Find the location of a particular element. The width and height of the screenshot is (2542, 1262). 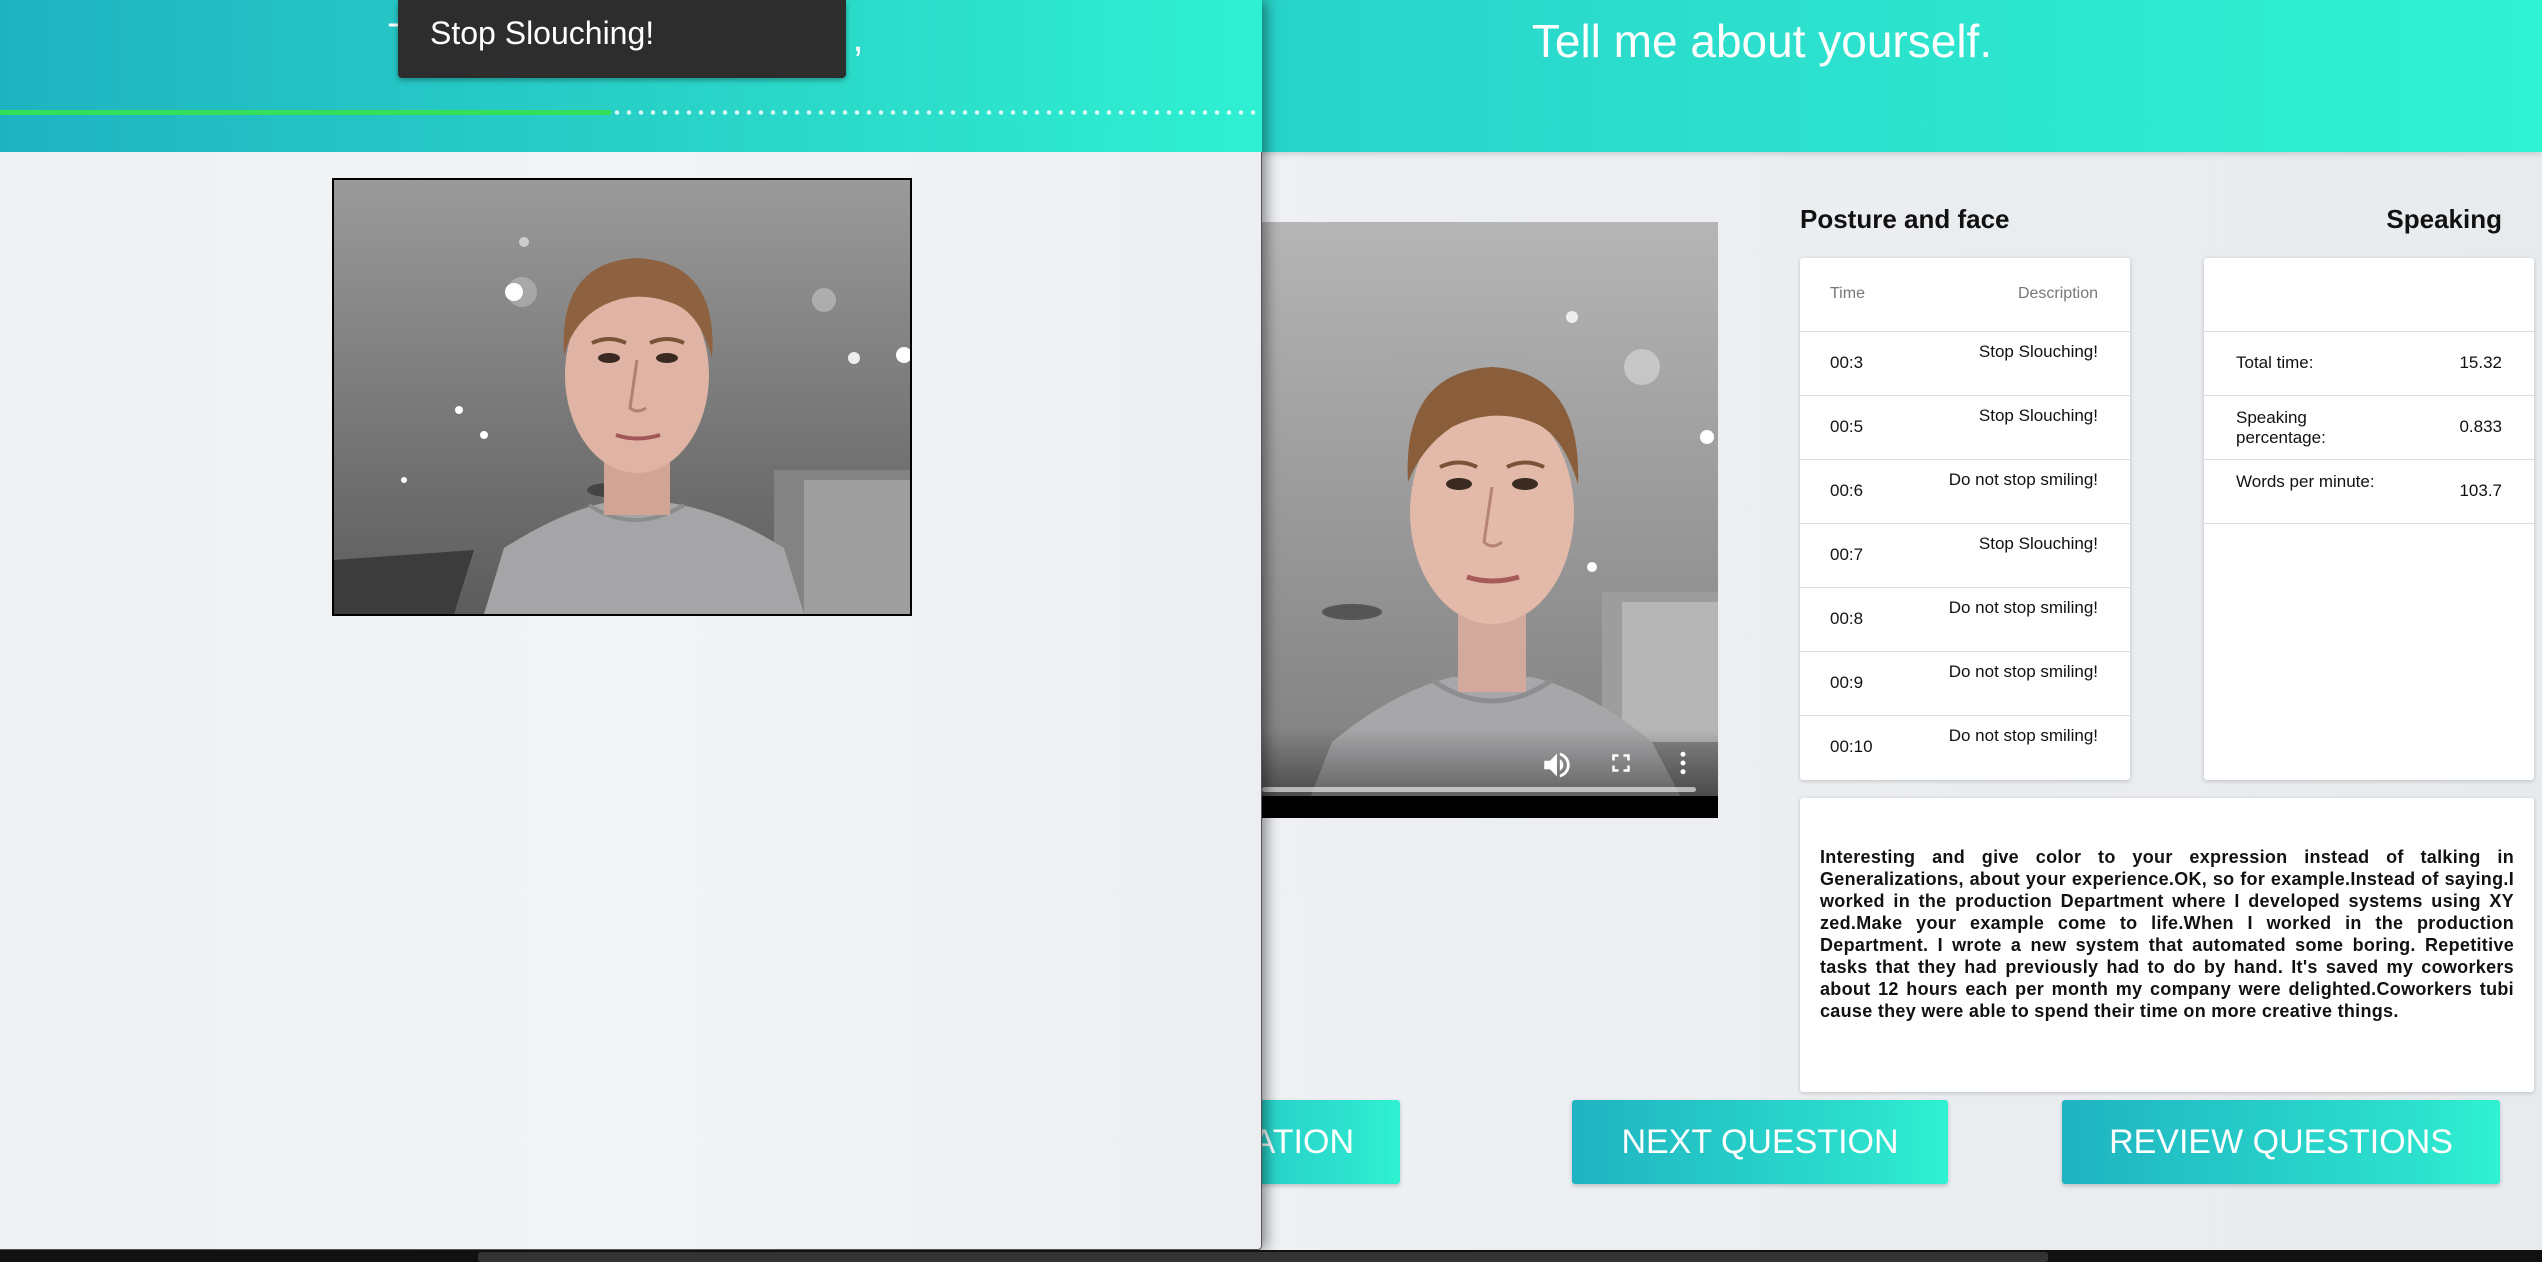

posture-section-title: Posture and face is located at coordinates (1905, 219).